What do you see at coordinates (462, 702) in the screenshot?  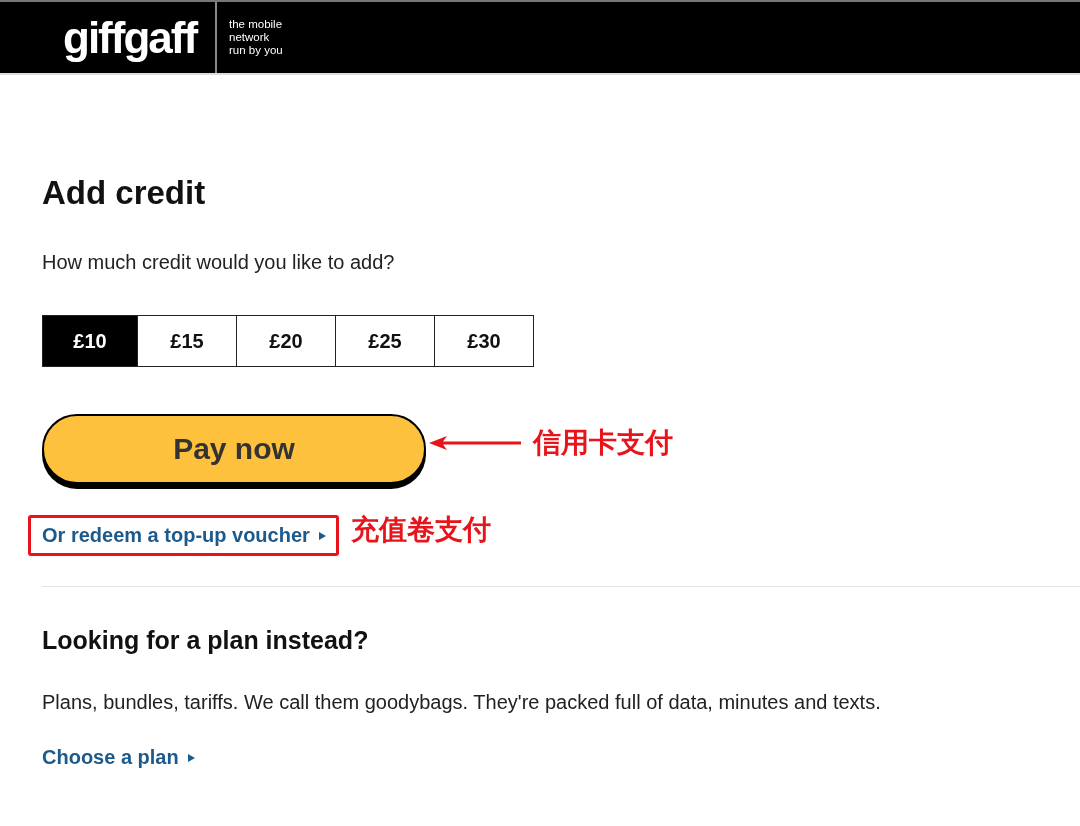 I see `section-text: Plans, bundles, tariffs. We call them goodybags. They're packed full of data, minutes and texts.` at bounding box center [462, 702].